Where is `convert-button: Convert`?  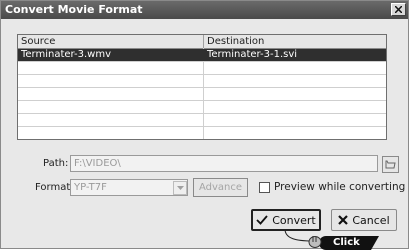
convert-button: Convert is located at coordinates (286, 220).